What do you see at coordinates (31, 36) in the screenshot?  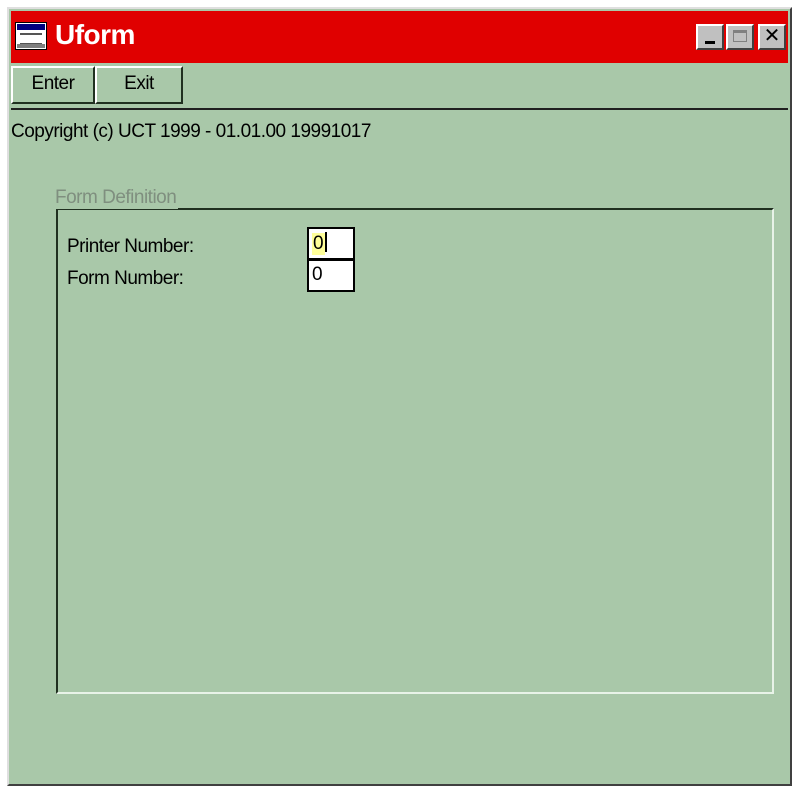 I see `app-window-icon` at bounding box center [31, 36].